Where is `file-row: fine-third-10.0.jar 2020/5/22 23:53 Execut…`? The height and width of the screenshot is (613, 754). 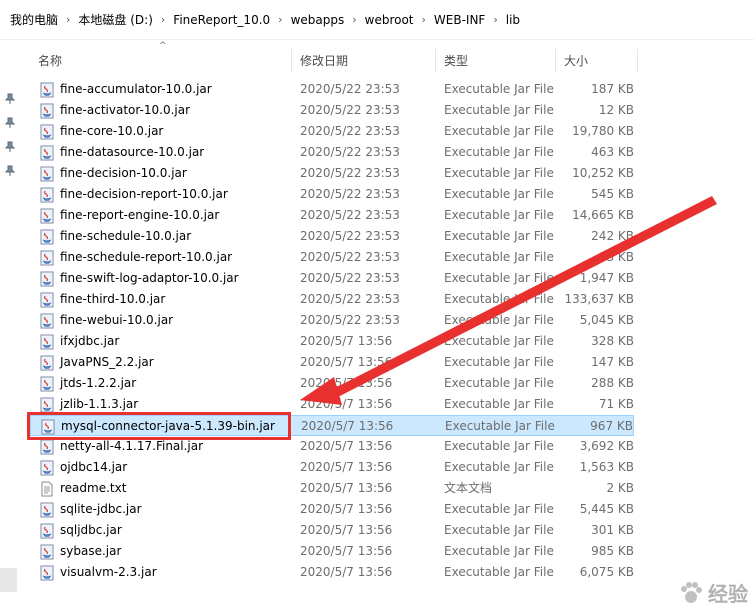 file-row: fine-third-10.0.jar 2020/5/22 23:53 Execut… is located at coordinates (332, 299).